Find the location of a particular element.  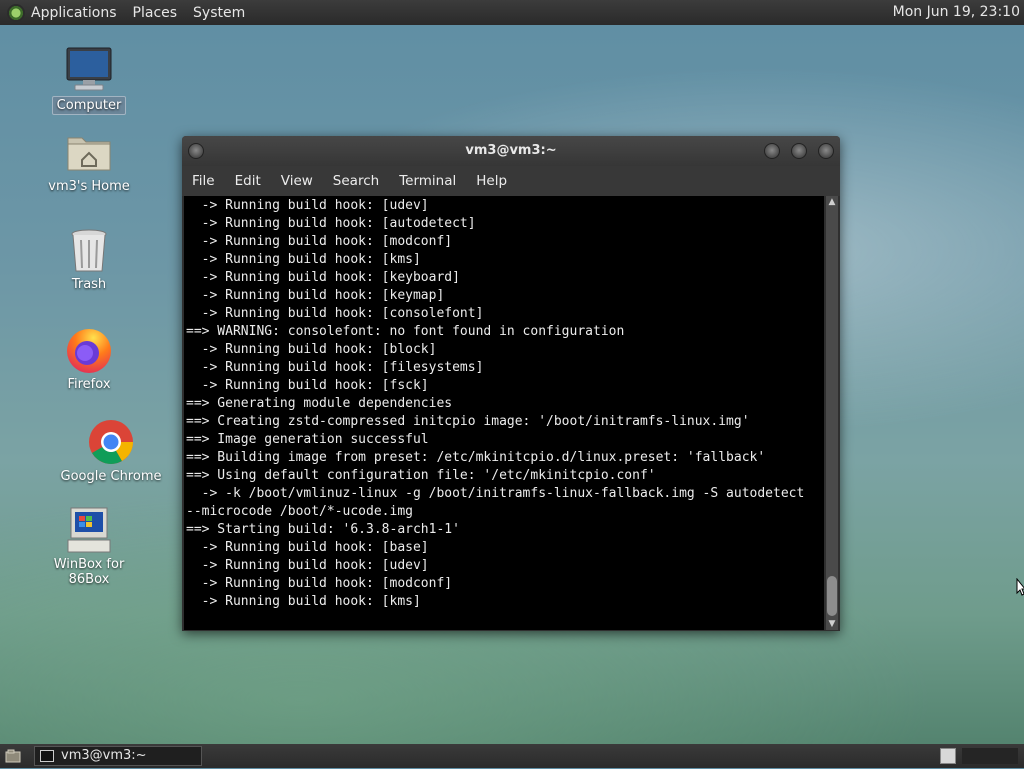

terminal-scrollbar: ▲ ▼ is located at coordinates (832, 413).